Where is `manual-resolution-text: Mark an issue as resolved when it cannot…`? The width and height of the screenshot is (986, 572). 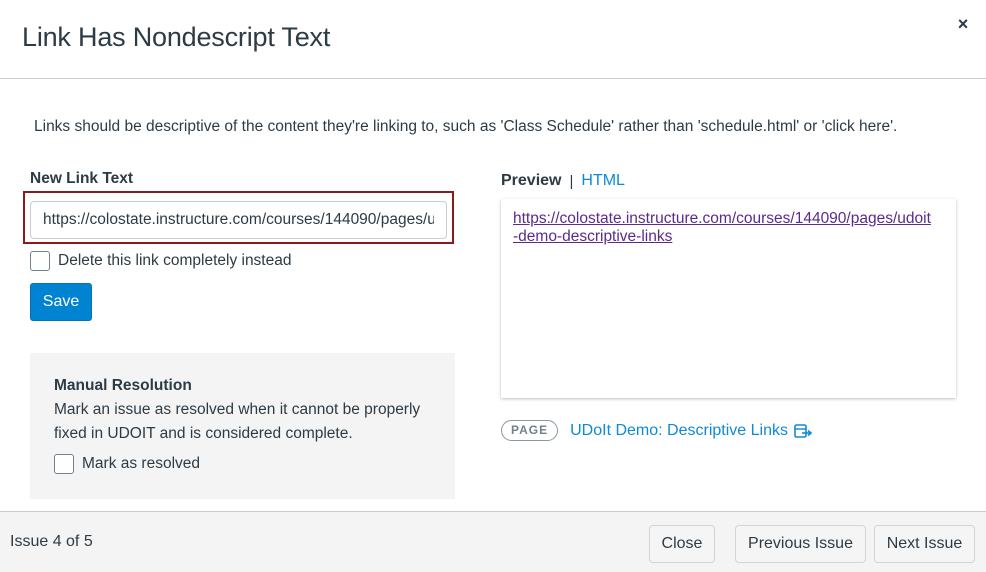 manual-resolution-text: Mark an issue as resolved when it cannot… is located at coordinates (237, 421).